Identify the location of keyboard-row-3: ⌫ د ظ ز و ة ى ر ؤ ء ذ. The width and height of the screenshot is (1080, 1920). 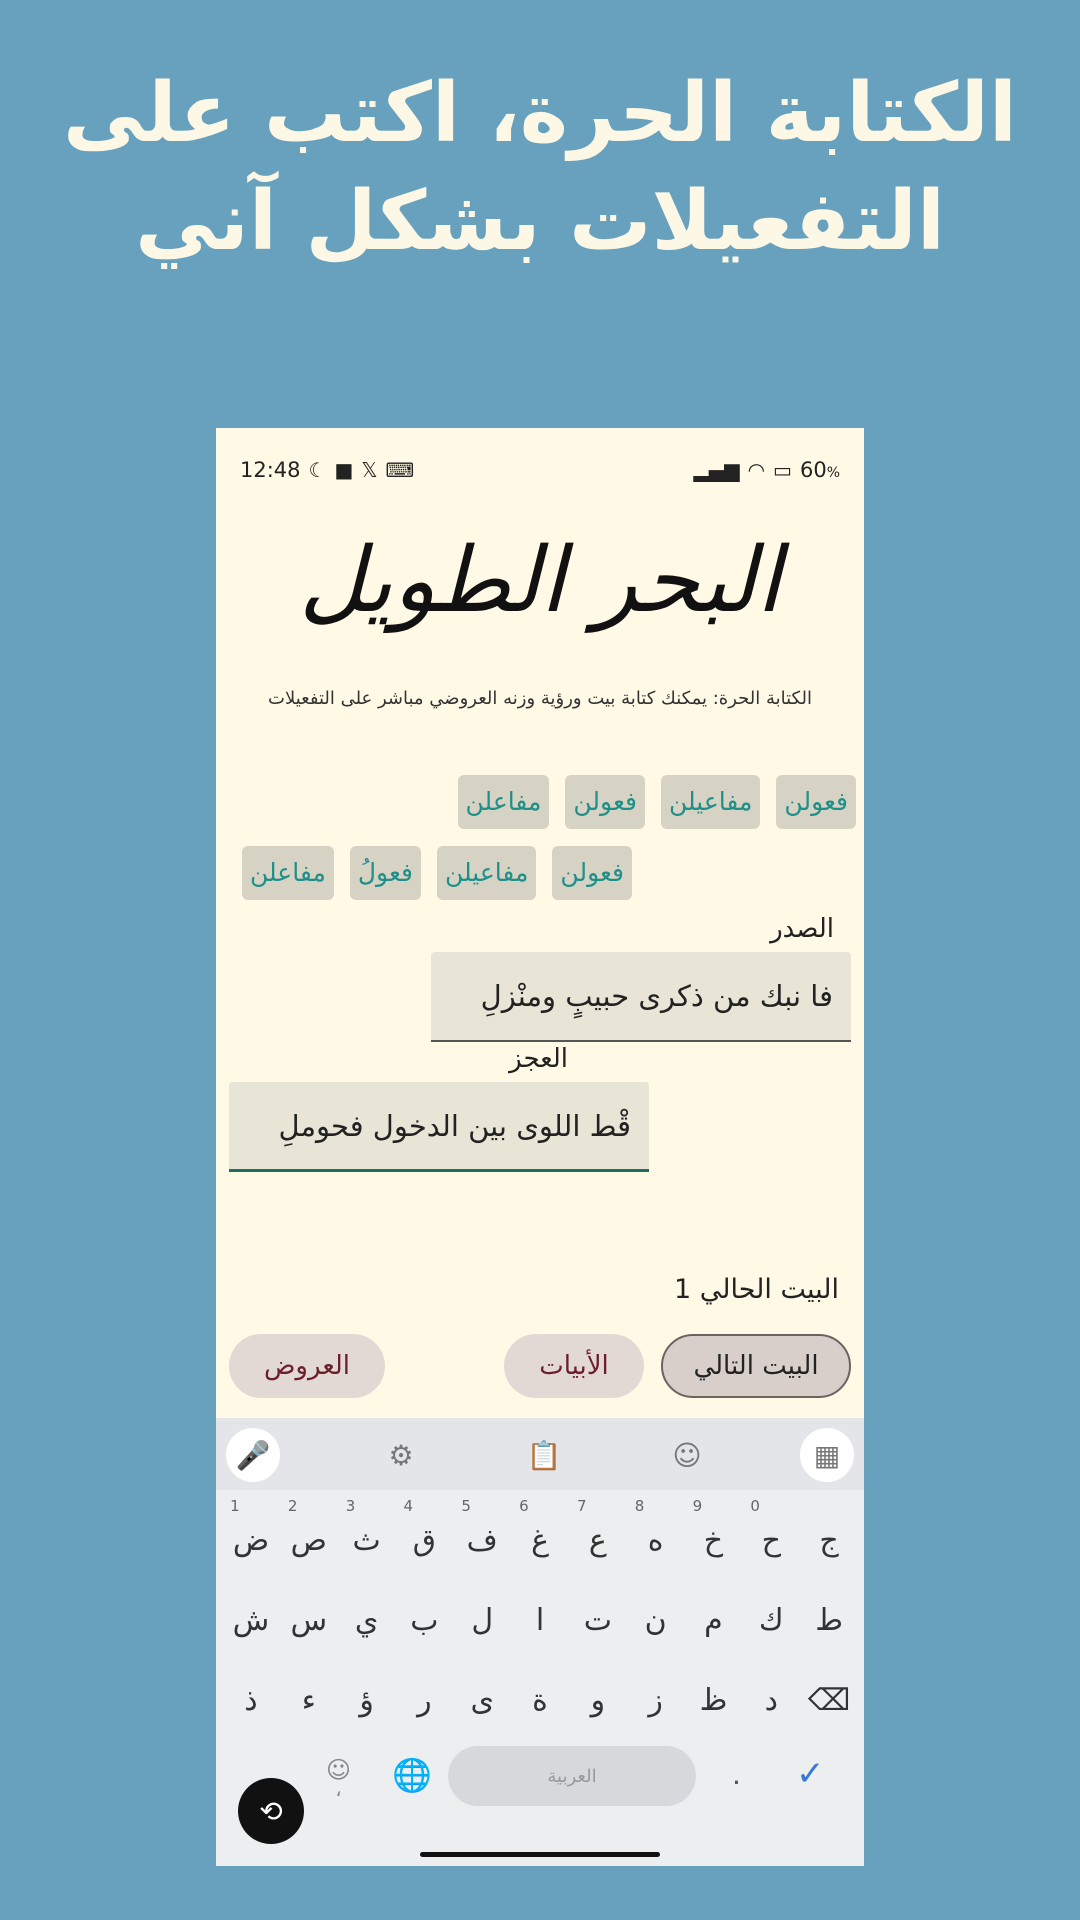
(540, 1701).